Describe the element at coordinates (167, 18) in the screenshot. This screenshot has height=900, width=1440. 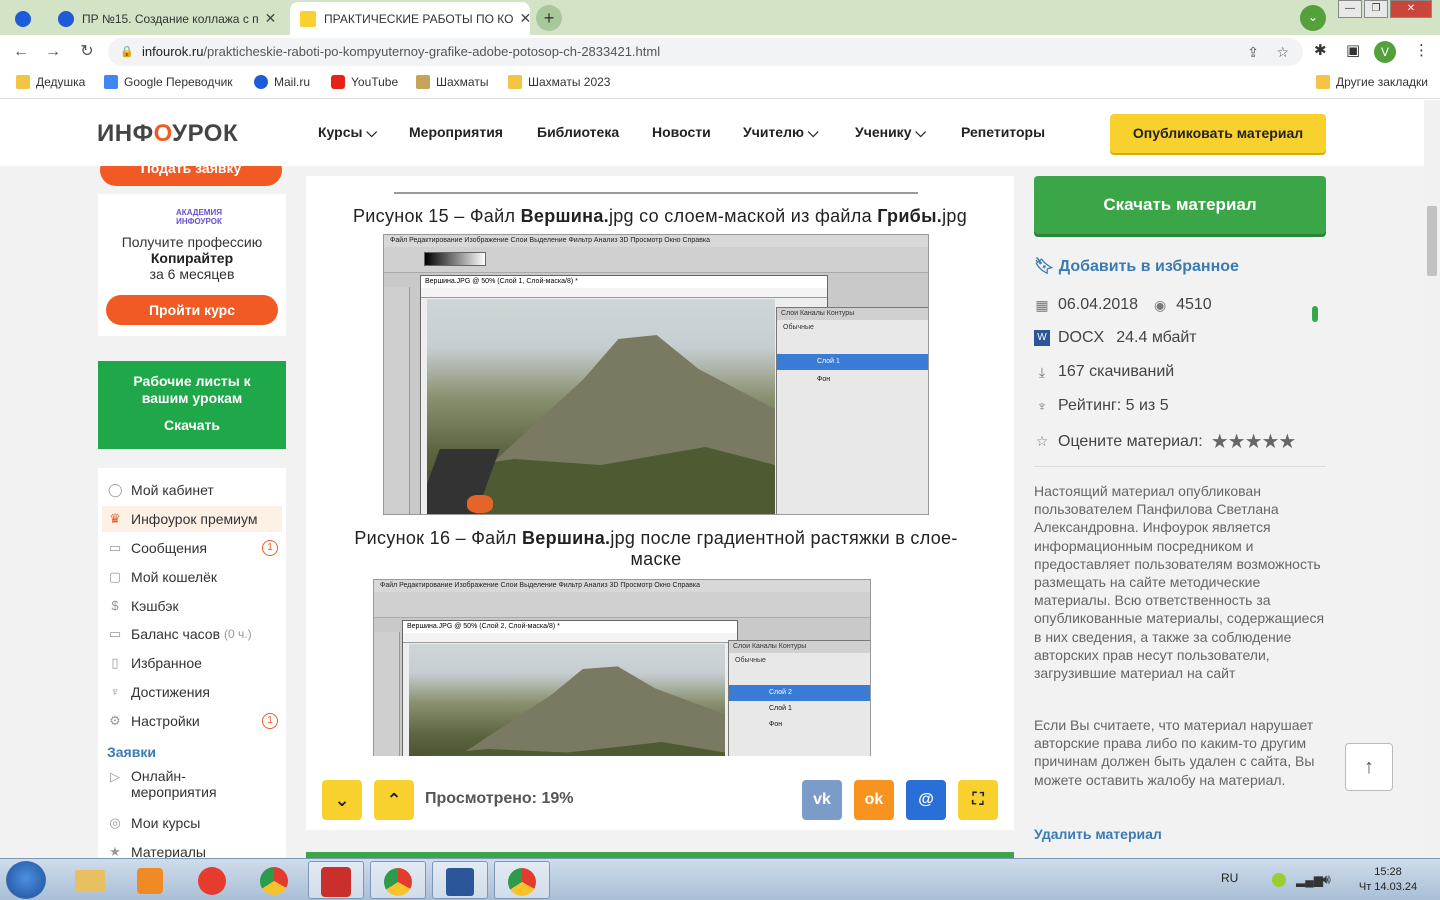
I see `tab-pr15: ПР №15. Создание коллажа с п ✕` at that location.